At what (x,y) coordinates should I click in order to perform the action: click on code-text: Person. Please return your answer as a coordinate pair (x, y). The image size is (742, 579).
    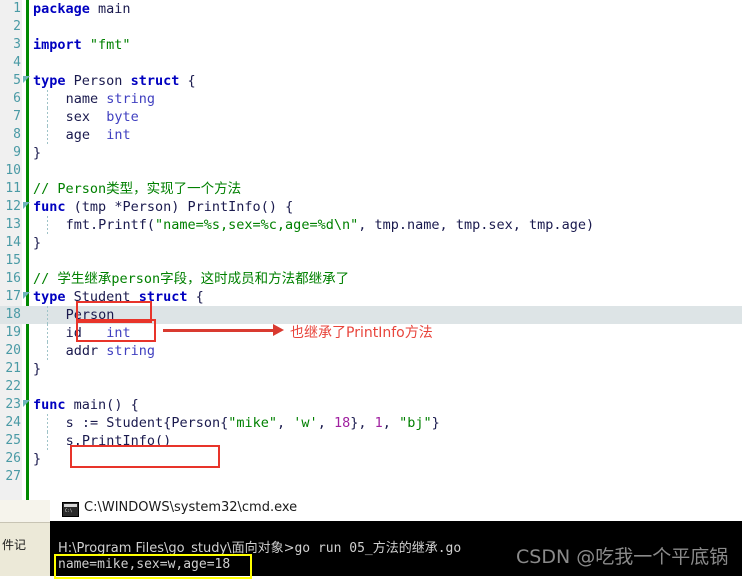
    Looking at the image, I should click on (90, 315).